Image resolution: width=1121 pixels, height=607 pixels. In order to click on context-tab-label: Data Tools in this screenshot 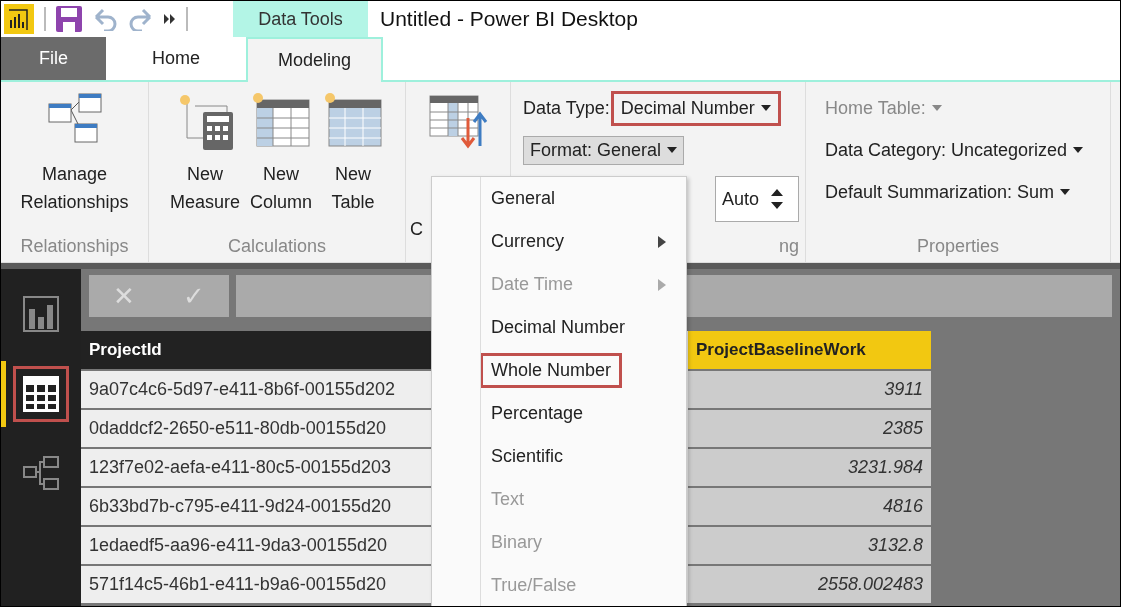, I will do `click(300, 19)`.